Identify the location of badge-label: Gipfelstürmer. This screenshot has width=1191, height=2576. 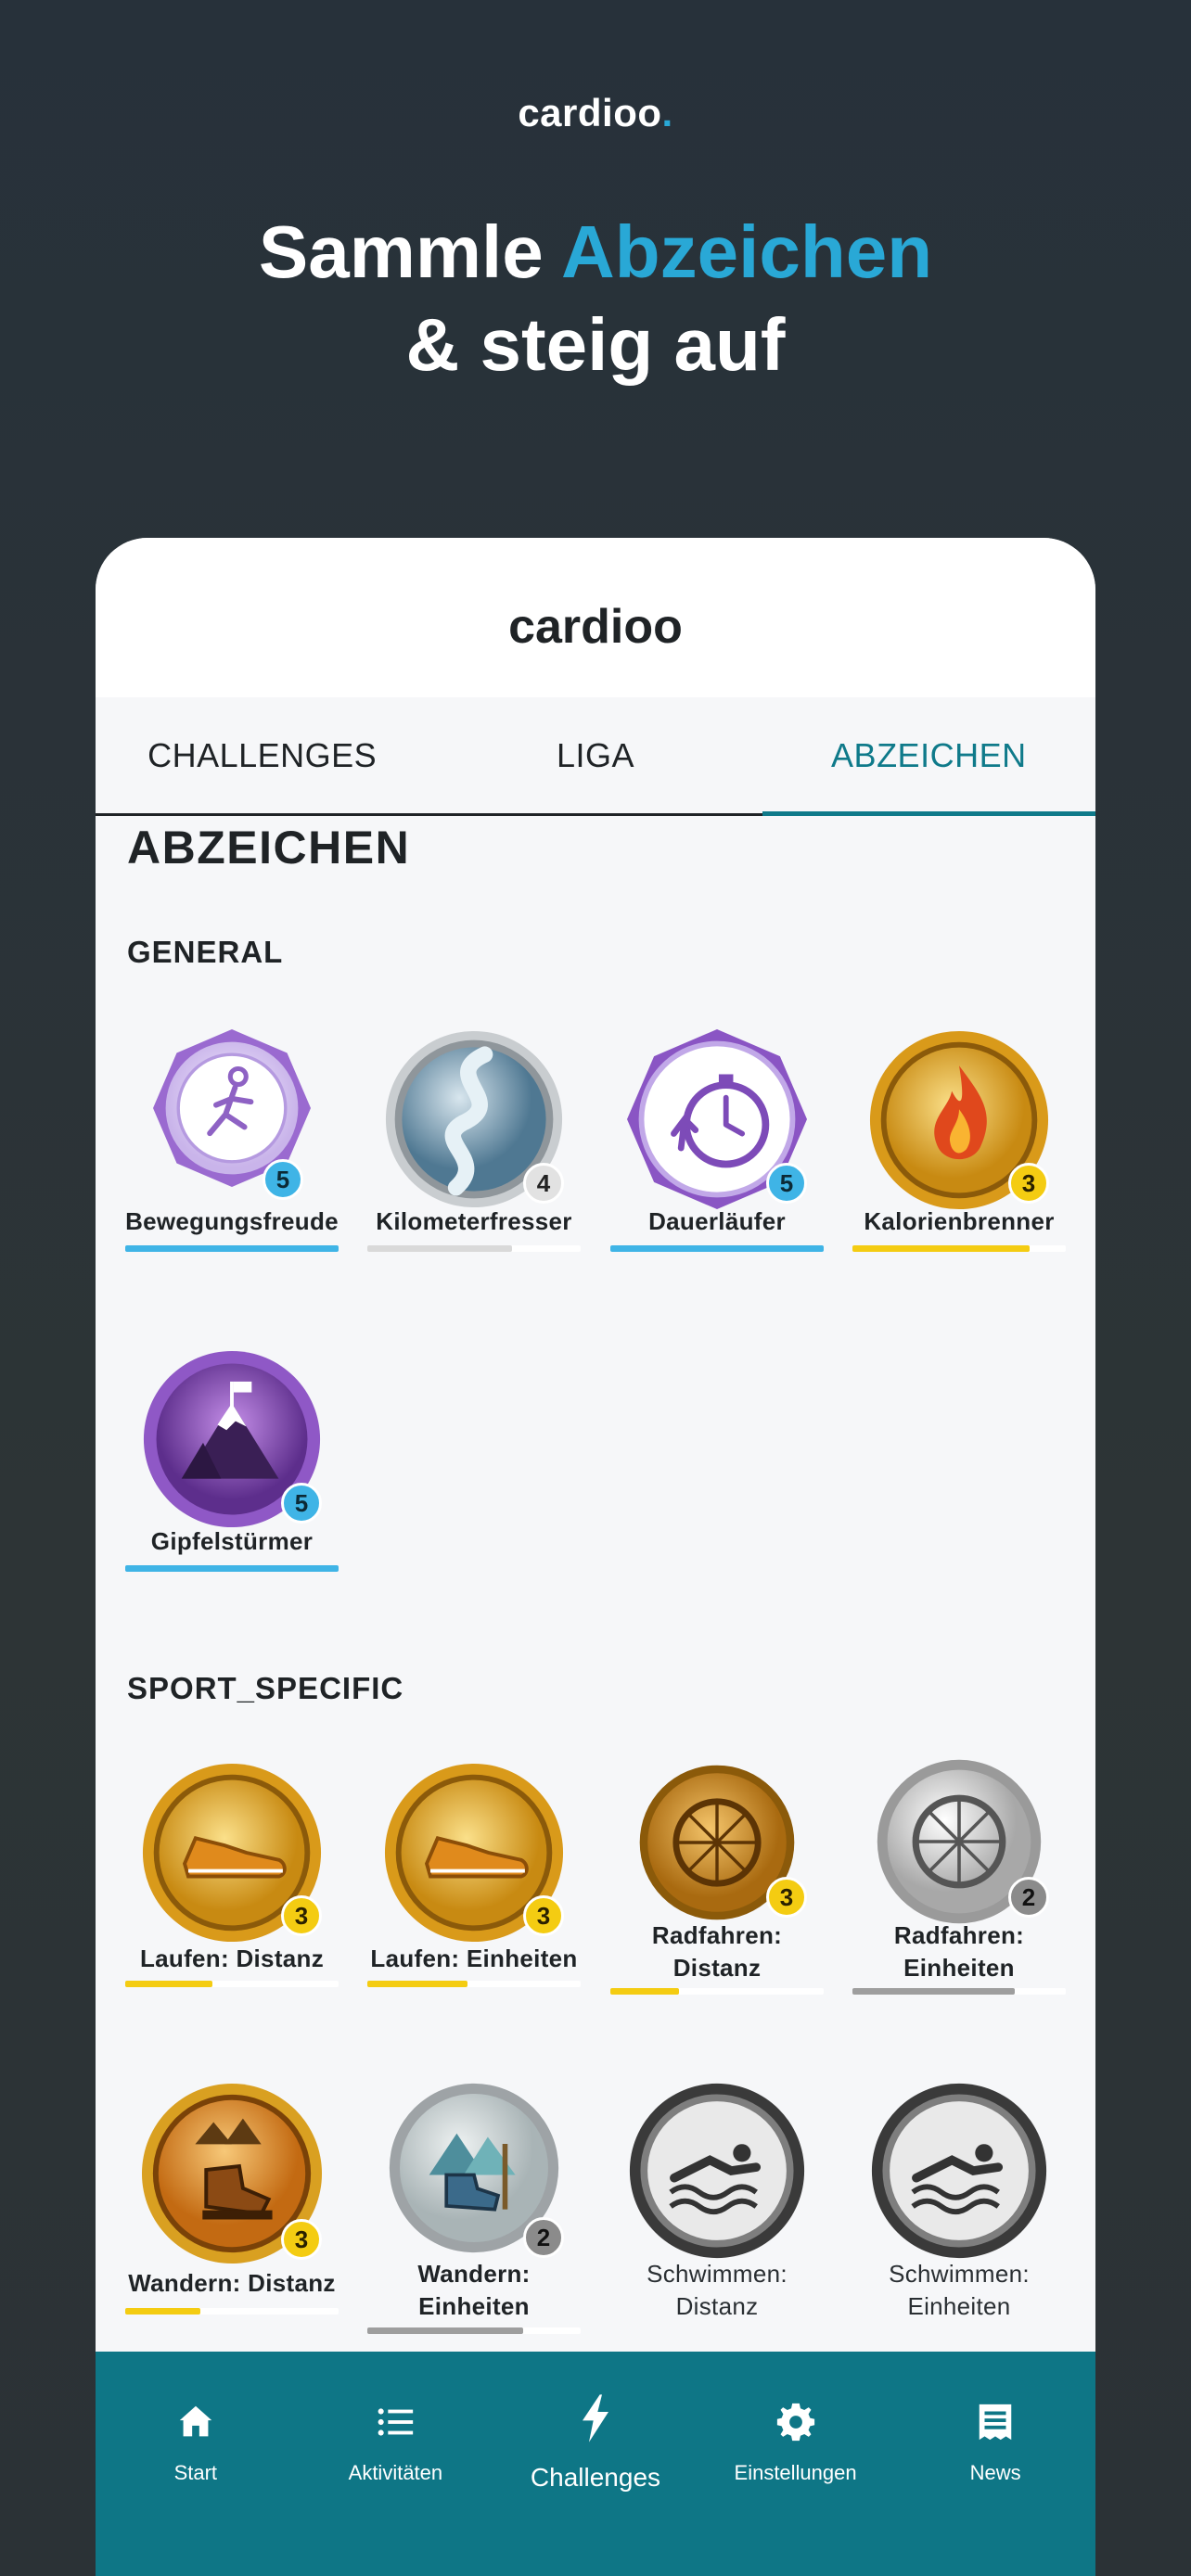
(232, 1541).